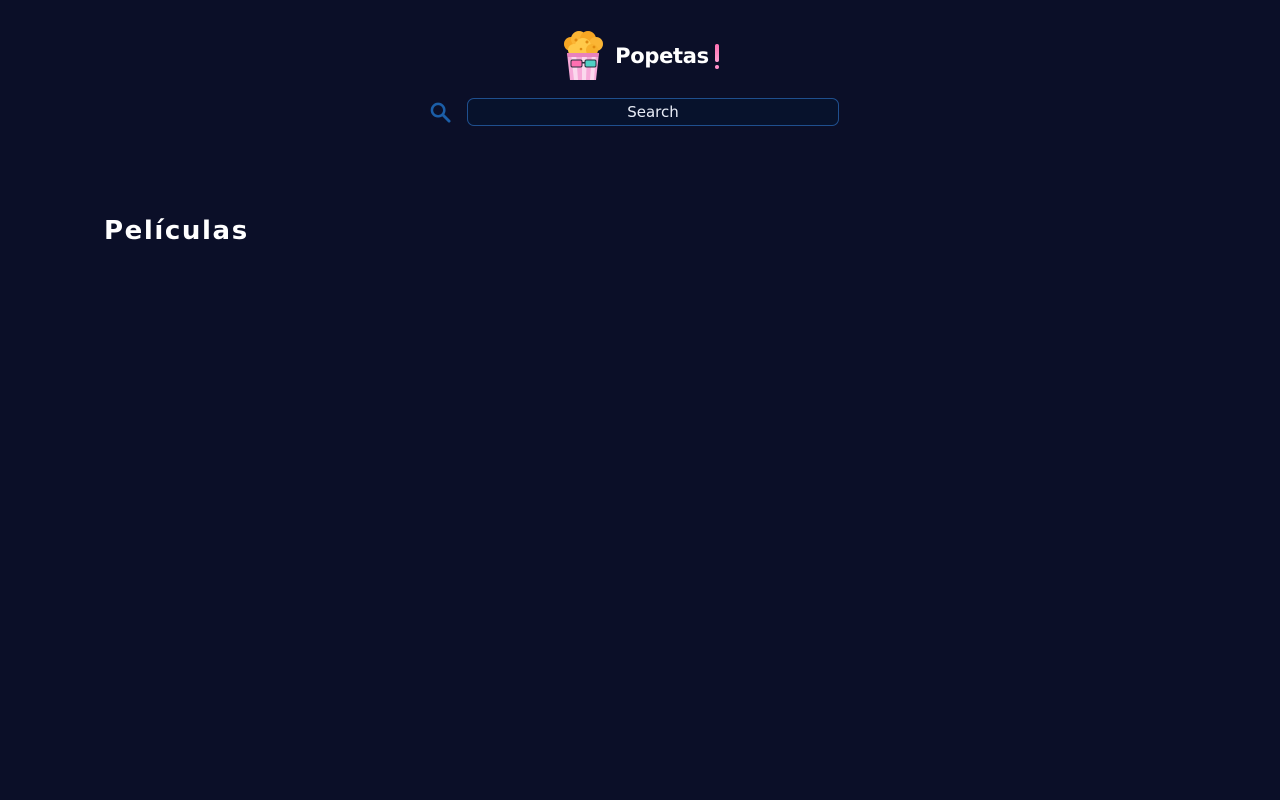 The width and height of the screenshot is (1280, 800). I want to click on section-title-movies: Películas, so click(176, 231).